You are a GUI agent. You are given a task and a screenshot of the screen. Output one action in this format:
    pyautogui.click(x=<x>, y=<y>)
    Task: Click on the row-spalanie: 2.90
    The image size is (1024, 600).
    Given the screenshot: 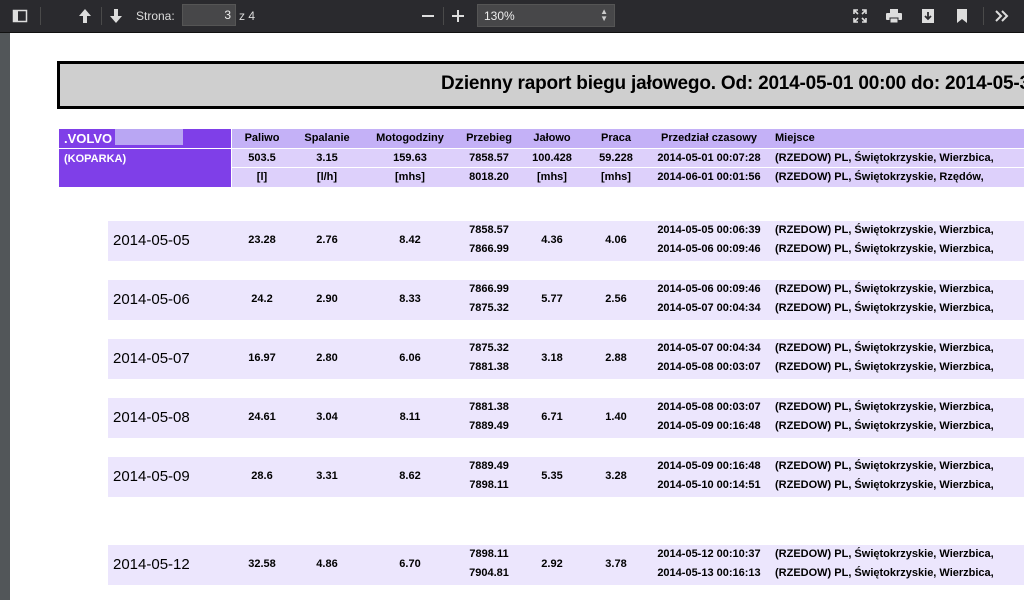 What is the action you would take?
    pyautogui.click(x=327, y=299)
    